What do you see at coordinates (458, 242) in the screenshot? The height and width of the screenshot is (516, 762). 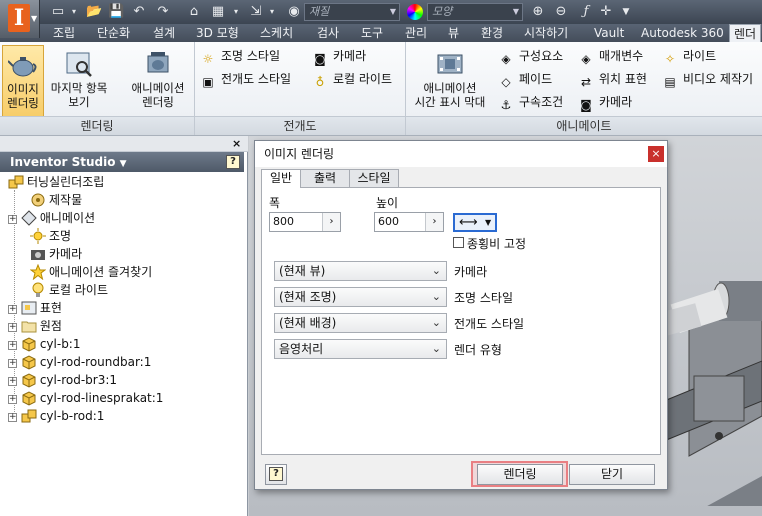 I see `lock-aspect-checkbox` at bounding box center [458, 242].